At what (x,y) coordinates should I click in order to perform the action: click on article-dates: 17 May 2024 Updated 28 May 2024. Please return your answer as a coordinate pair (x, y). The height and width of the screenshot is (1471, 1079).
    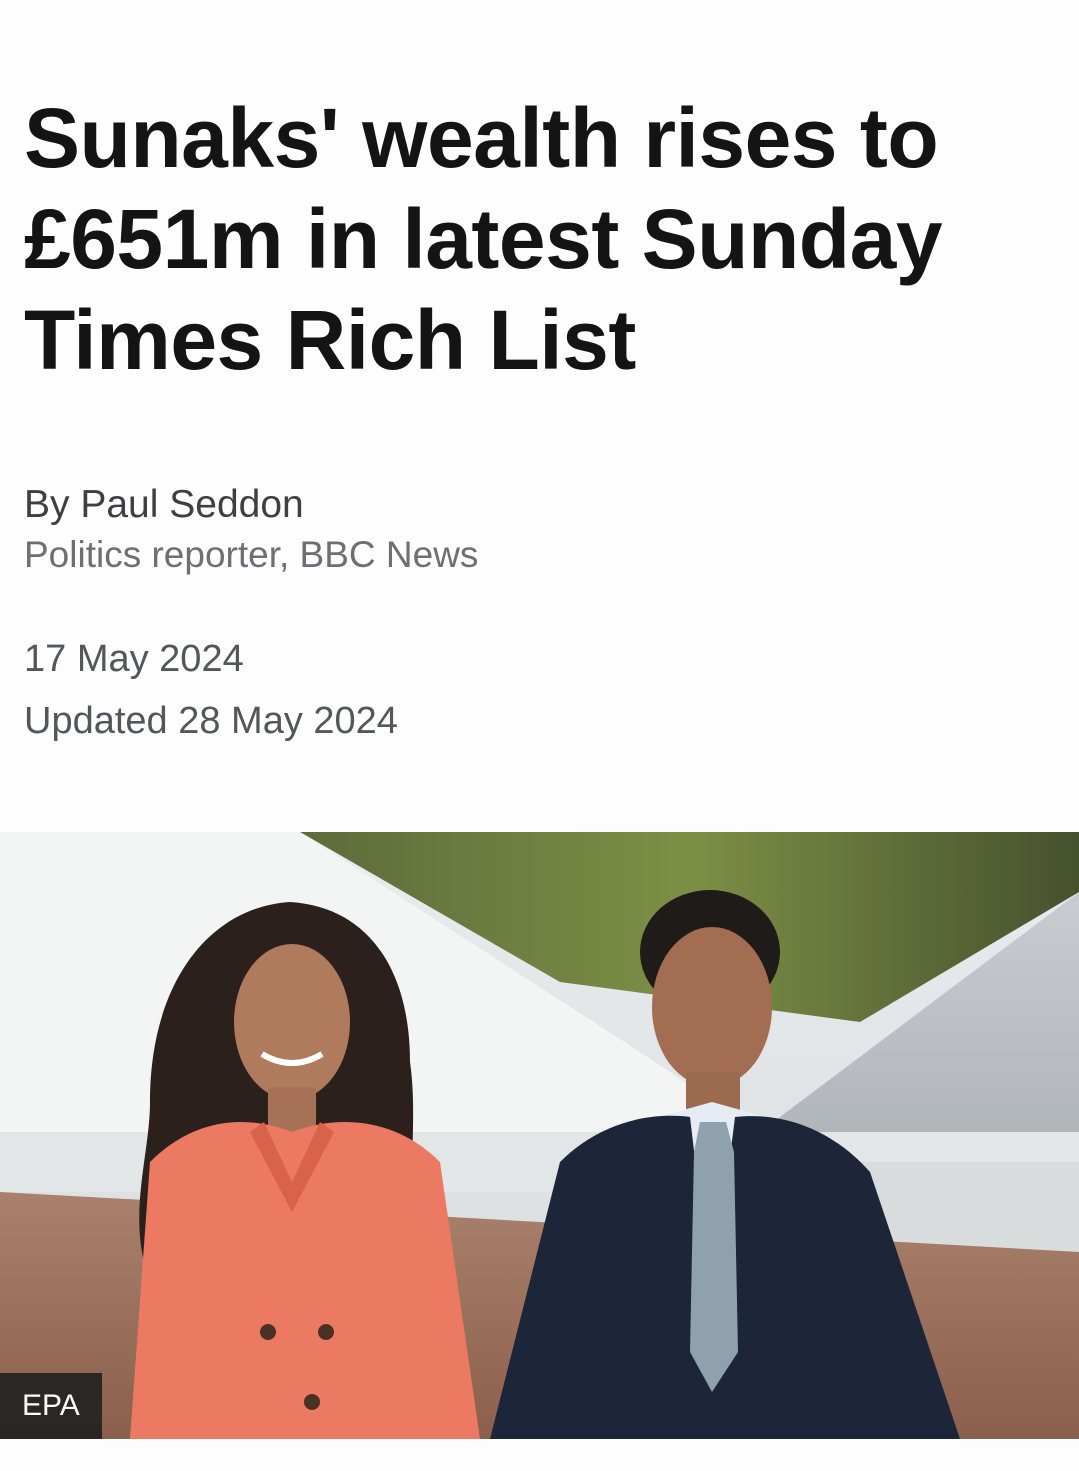
    Looking at the image, I should click on (211, 690).